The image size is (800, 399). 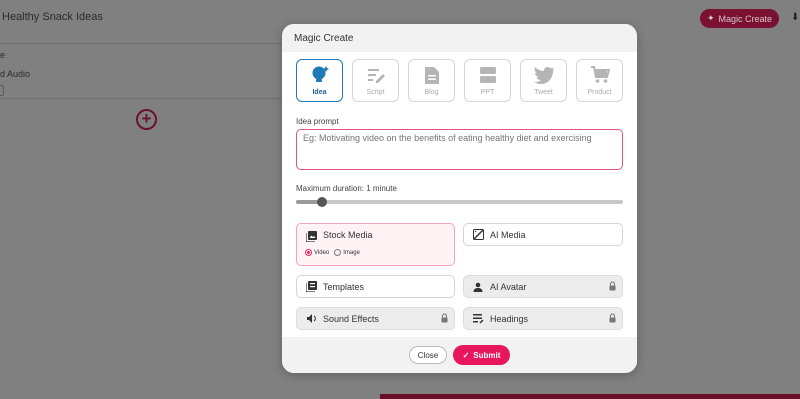 What do you see at coordinates (543, 234) in the screenshot?
I see `ai-media-option: AI Media` at bounding box center [543, 234].